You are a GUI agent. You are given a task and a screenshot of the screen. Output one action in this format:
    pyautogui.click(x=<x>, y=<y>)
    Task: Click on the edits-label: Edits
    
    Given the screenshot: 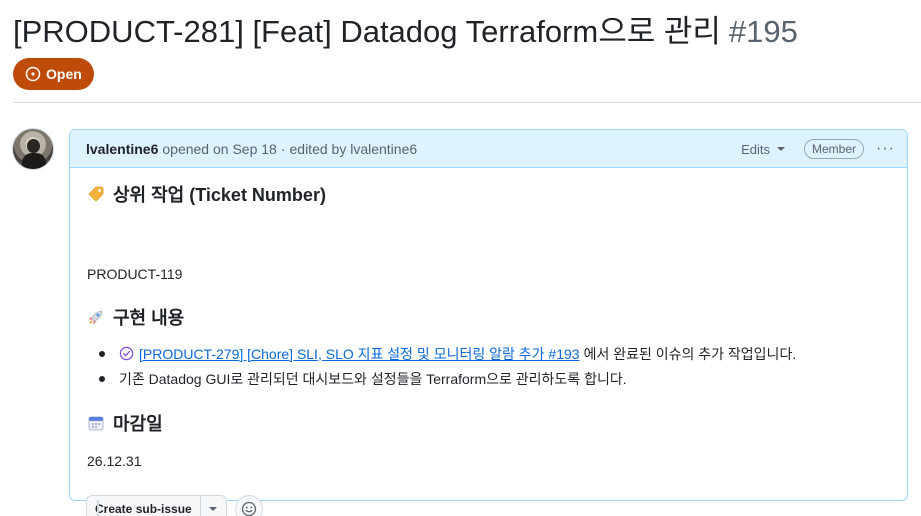 What is the action you would take?
    pyautogui.click(x=755, y=149)
    